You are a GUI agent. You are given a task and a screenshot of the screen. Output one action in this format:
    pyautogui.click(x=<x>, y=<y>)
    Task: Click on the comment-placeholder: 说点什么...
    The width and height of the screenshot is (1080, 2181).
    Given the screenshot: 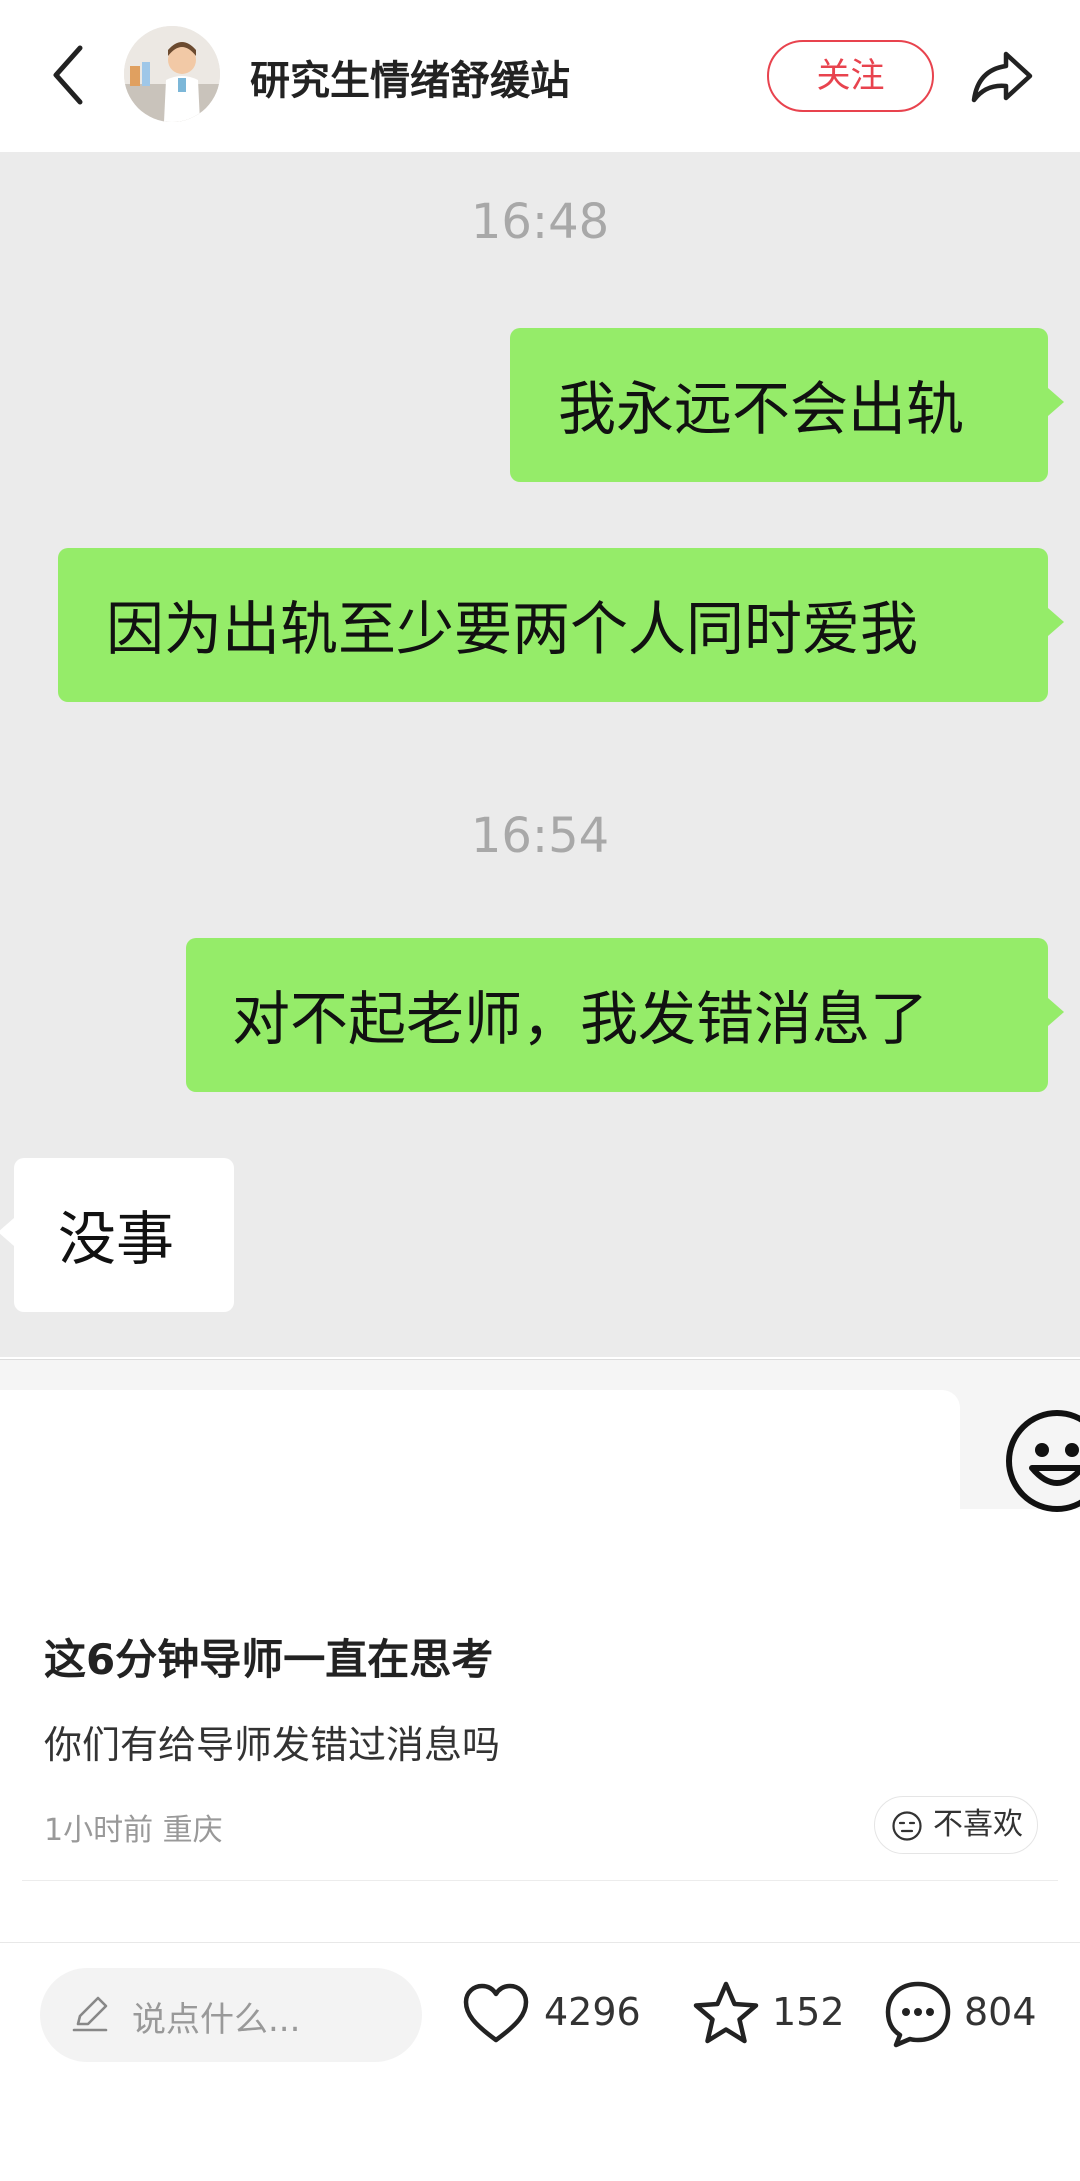 What is the action you would take?
    pyautogui.click(x=216, y=2020)
    